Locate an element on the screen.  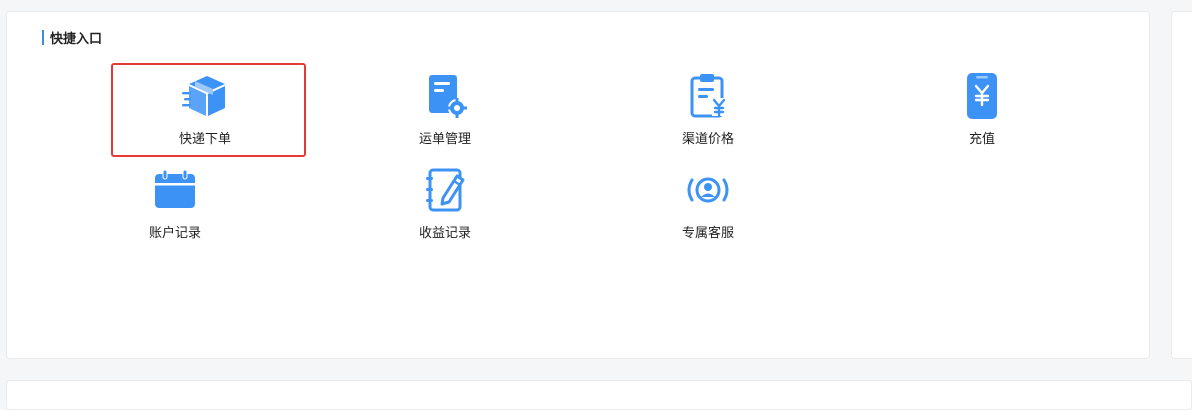
entry-exclusive-service: 专属客服 is located at coordinates (708, 206).